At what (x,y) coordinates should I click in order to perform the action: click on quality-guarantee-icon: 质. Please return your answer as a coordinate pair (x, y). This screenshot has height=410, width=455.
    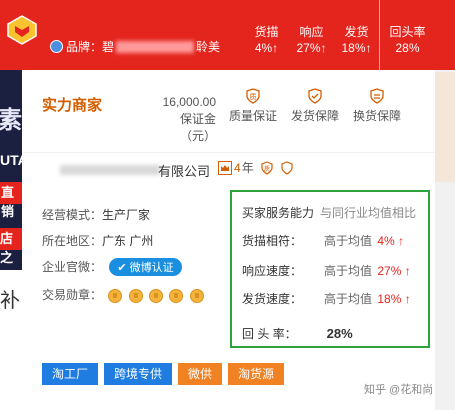
    Looking at the image, I should click on (253, 96).